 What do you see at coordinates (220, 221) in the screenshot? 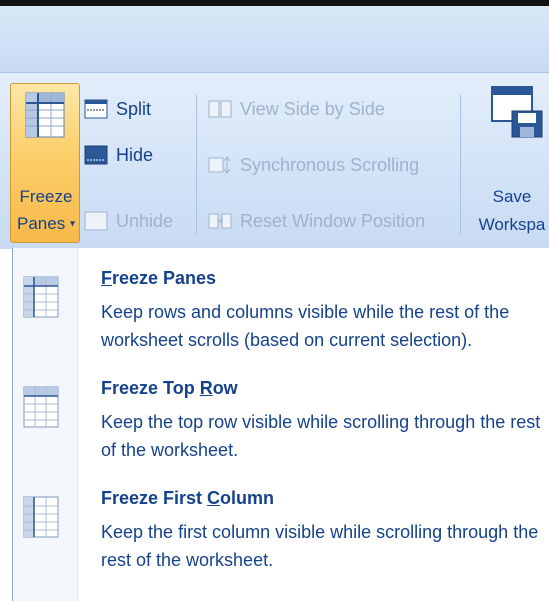
I see `reset-window-position-icon` at bounding box center [220, 221].